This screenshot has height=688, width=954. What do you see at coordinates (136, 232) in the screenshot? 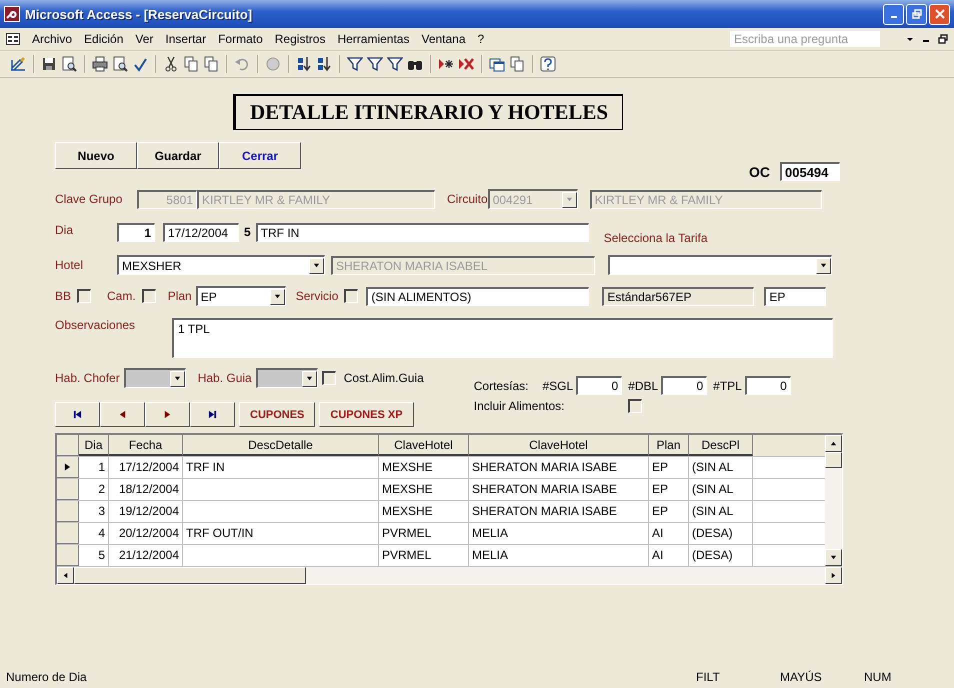
I see `day-field: 1` at bounding box center [136, 232].